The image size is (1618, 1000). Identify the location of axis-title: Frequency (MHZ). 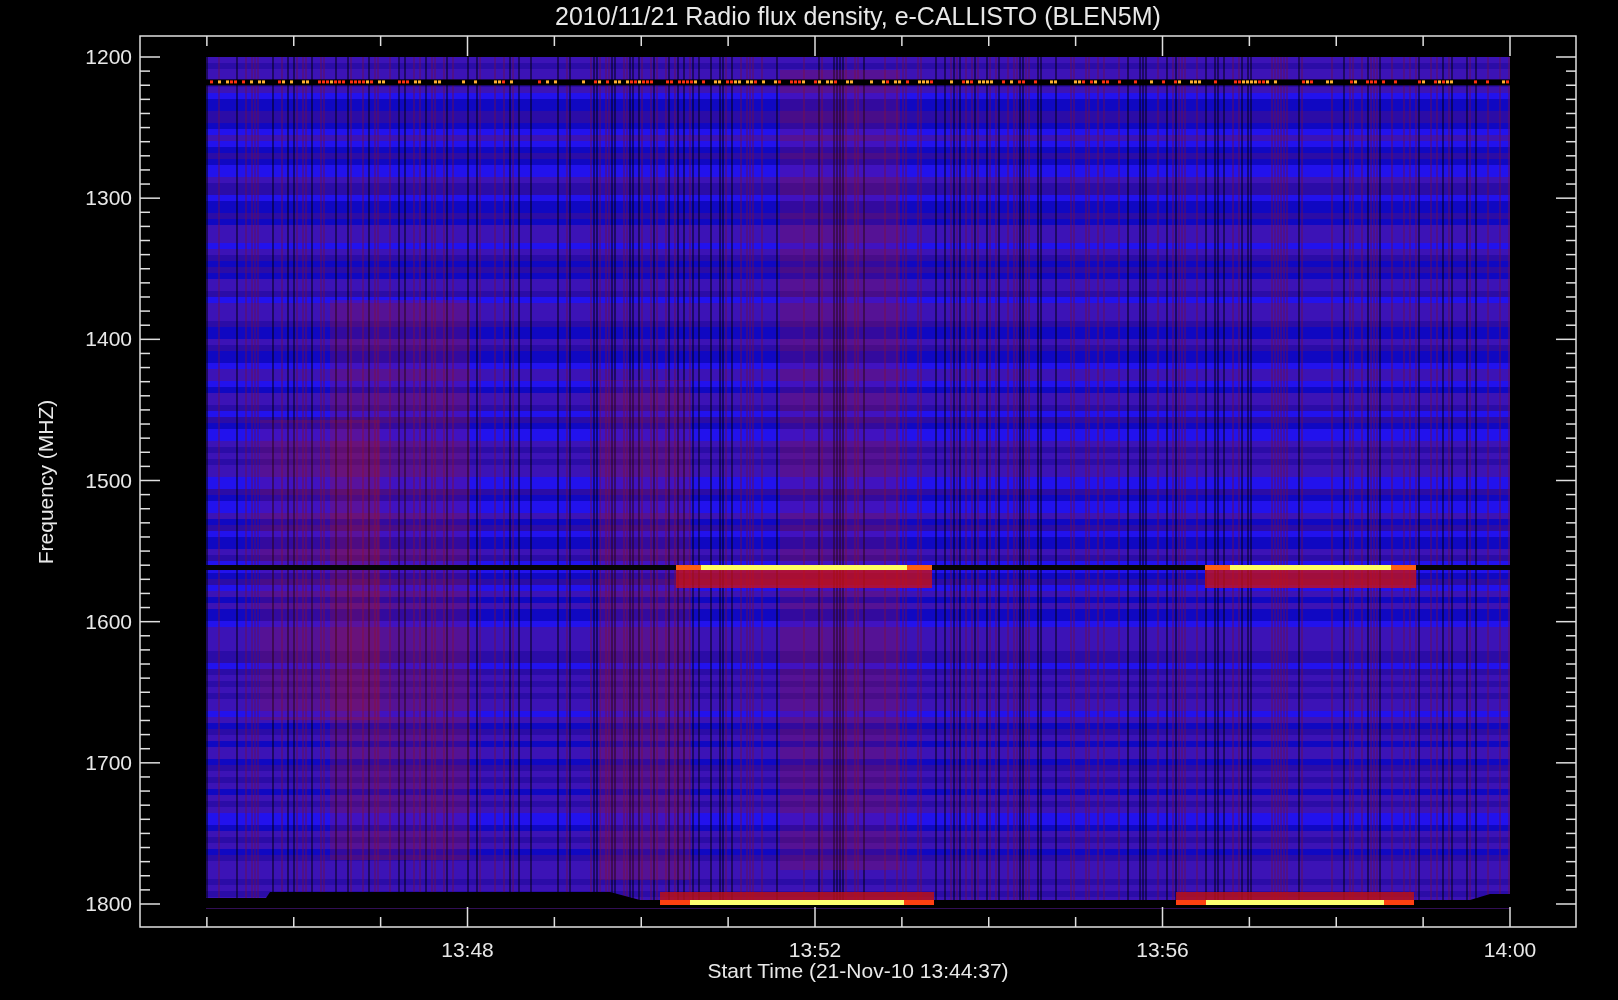
(45, 482).